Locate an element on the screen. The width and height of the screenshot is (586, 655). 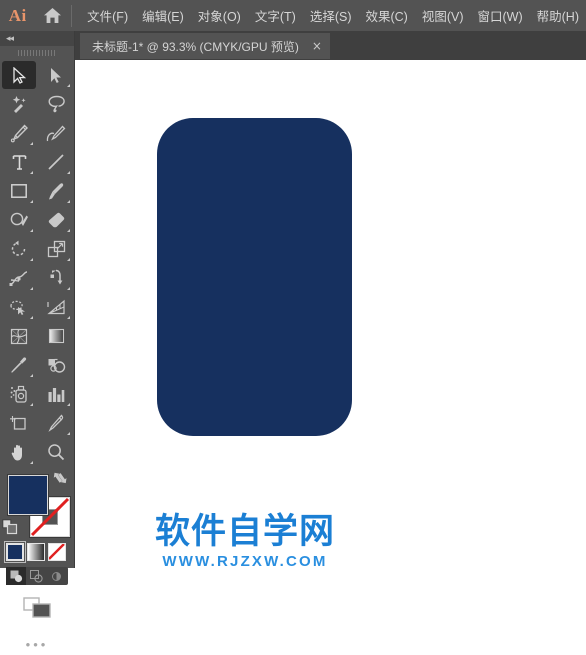
app-logo: Ai is located at coordinates (17, 15).